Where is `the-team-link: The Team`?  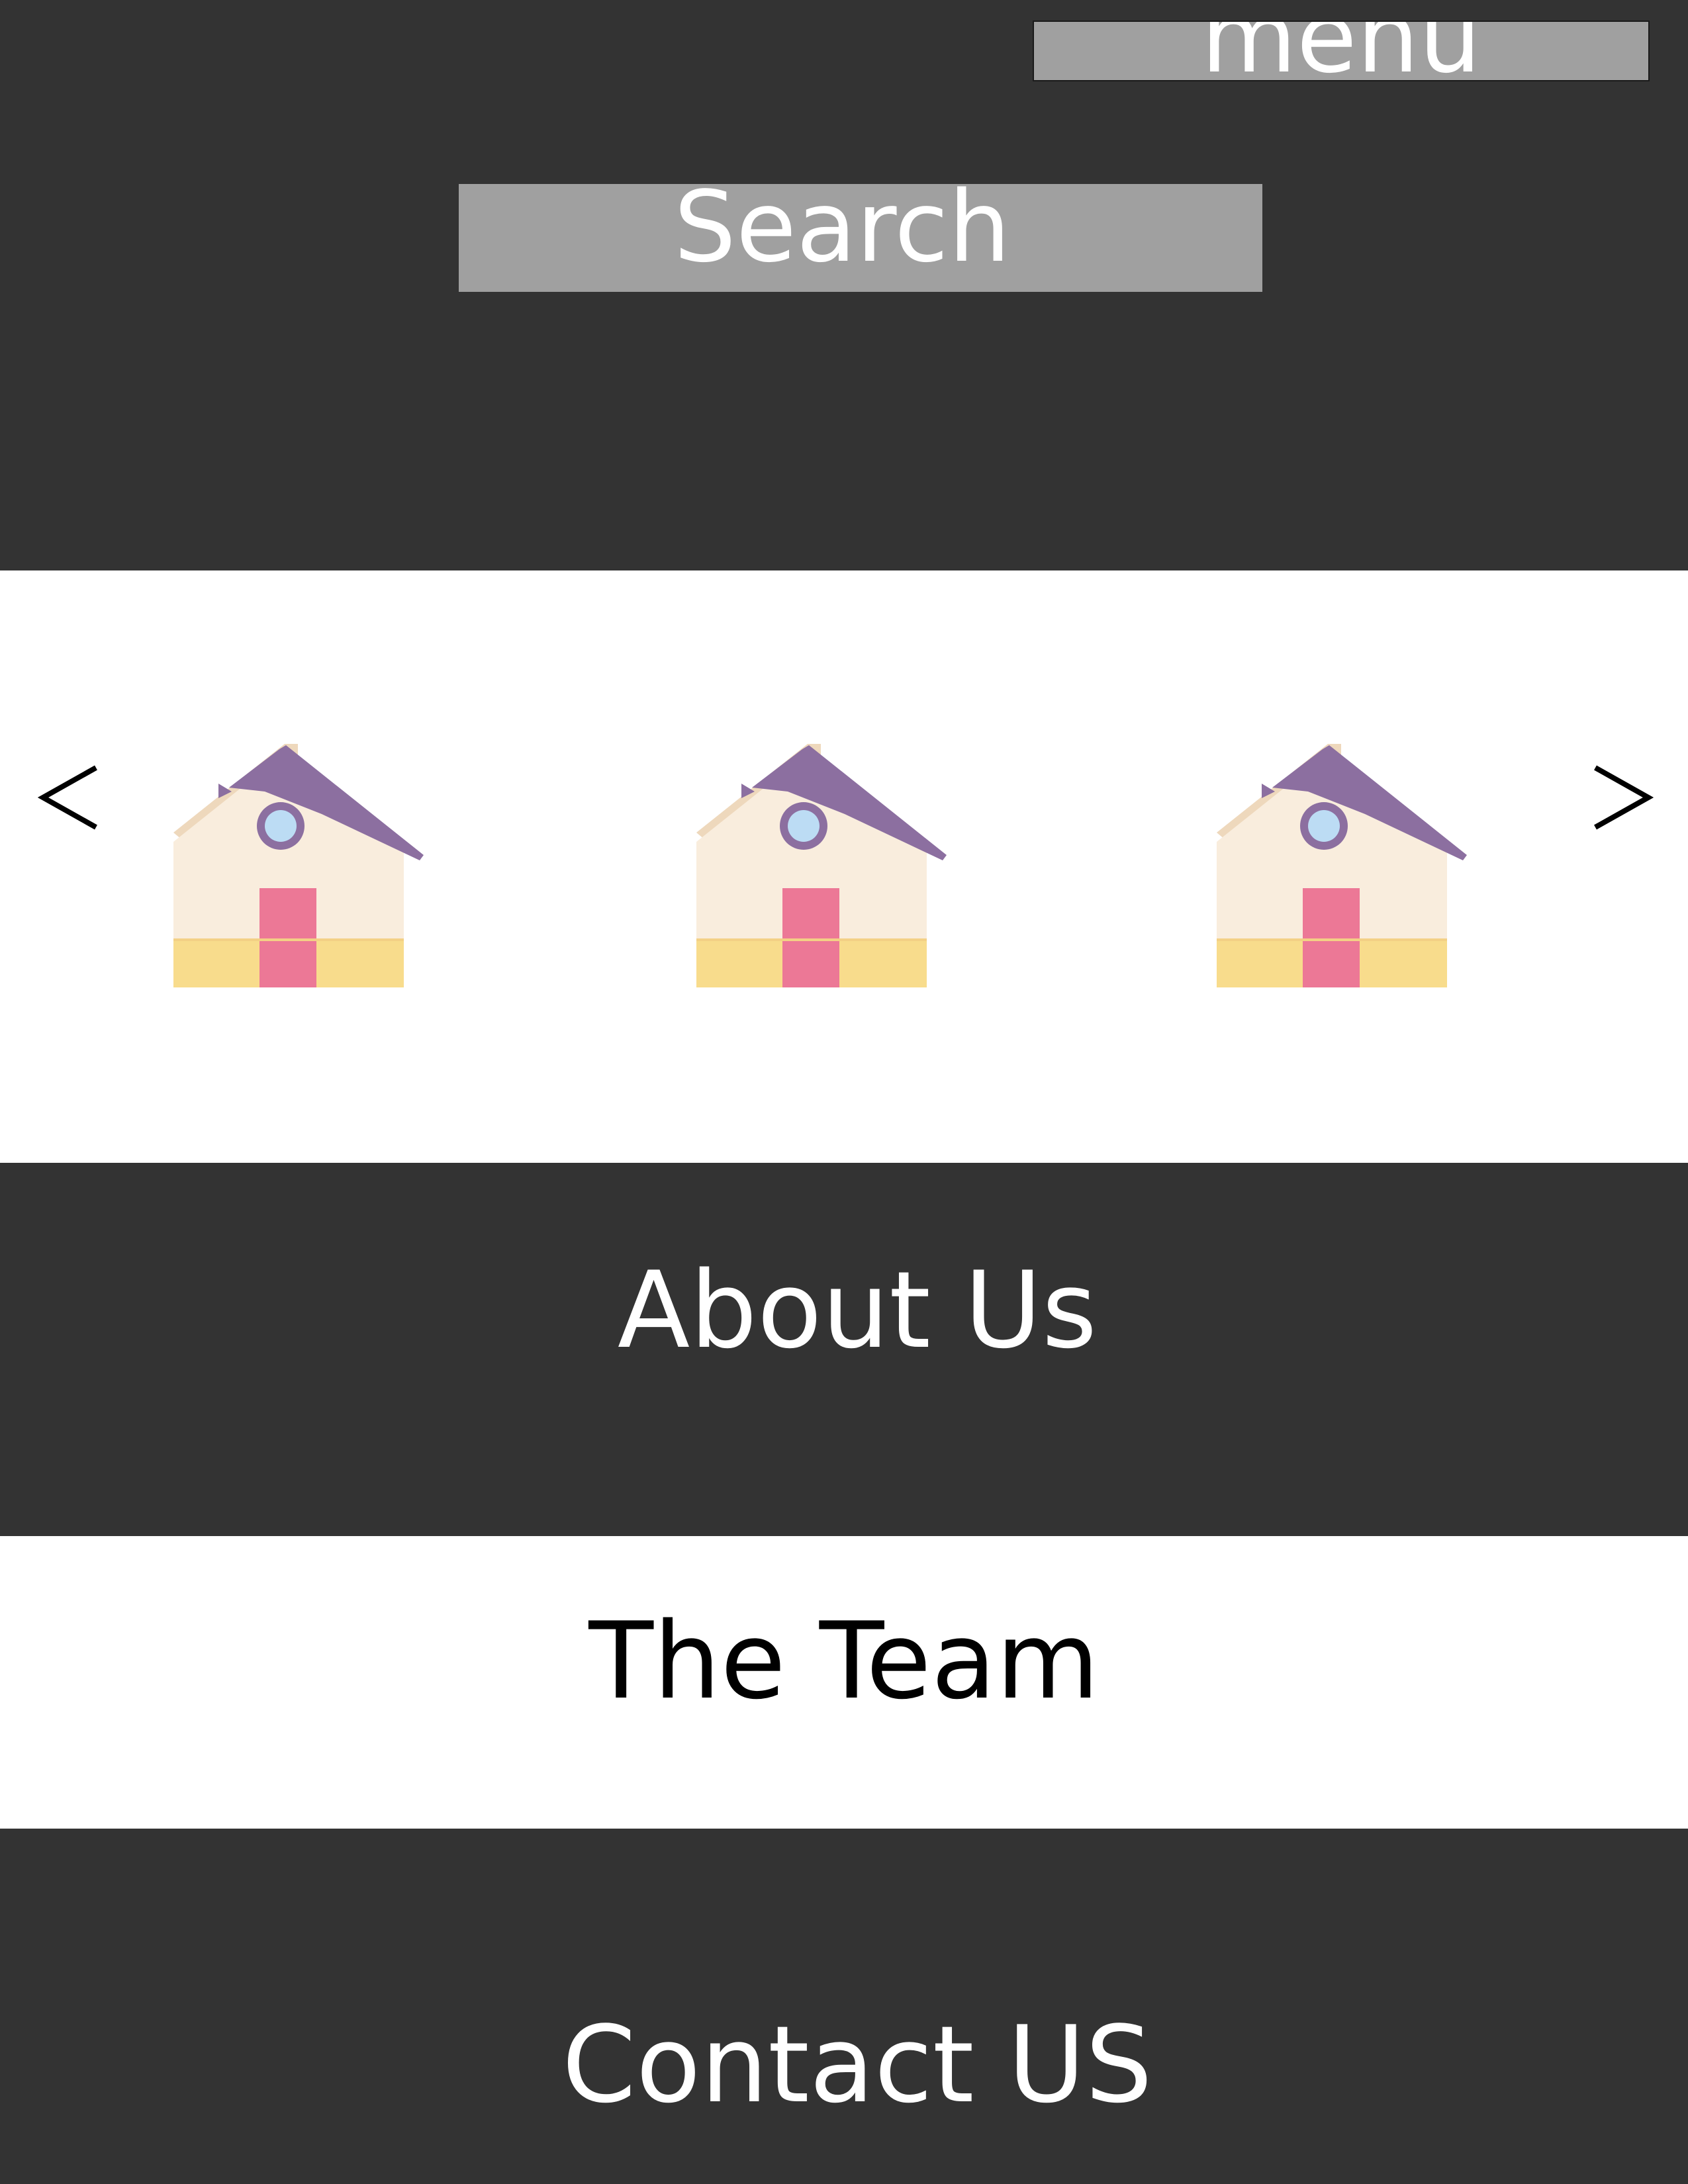 the-team-link: The Team is located at coordinates (844, 1661).